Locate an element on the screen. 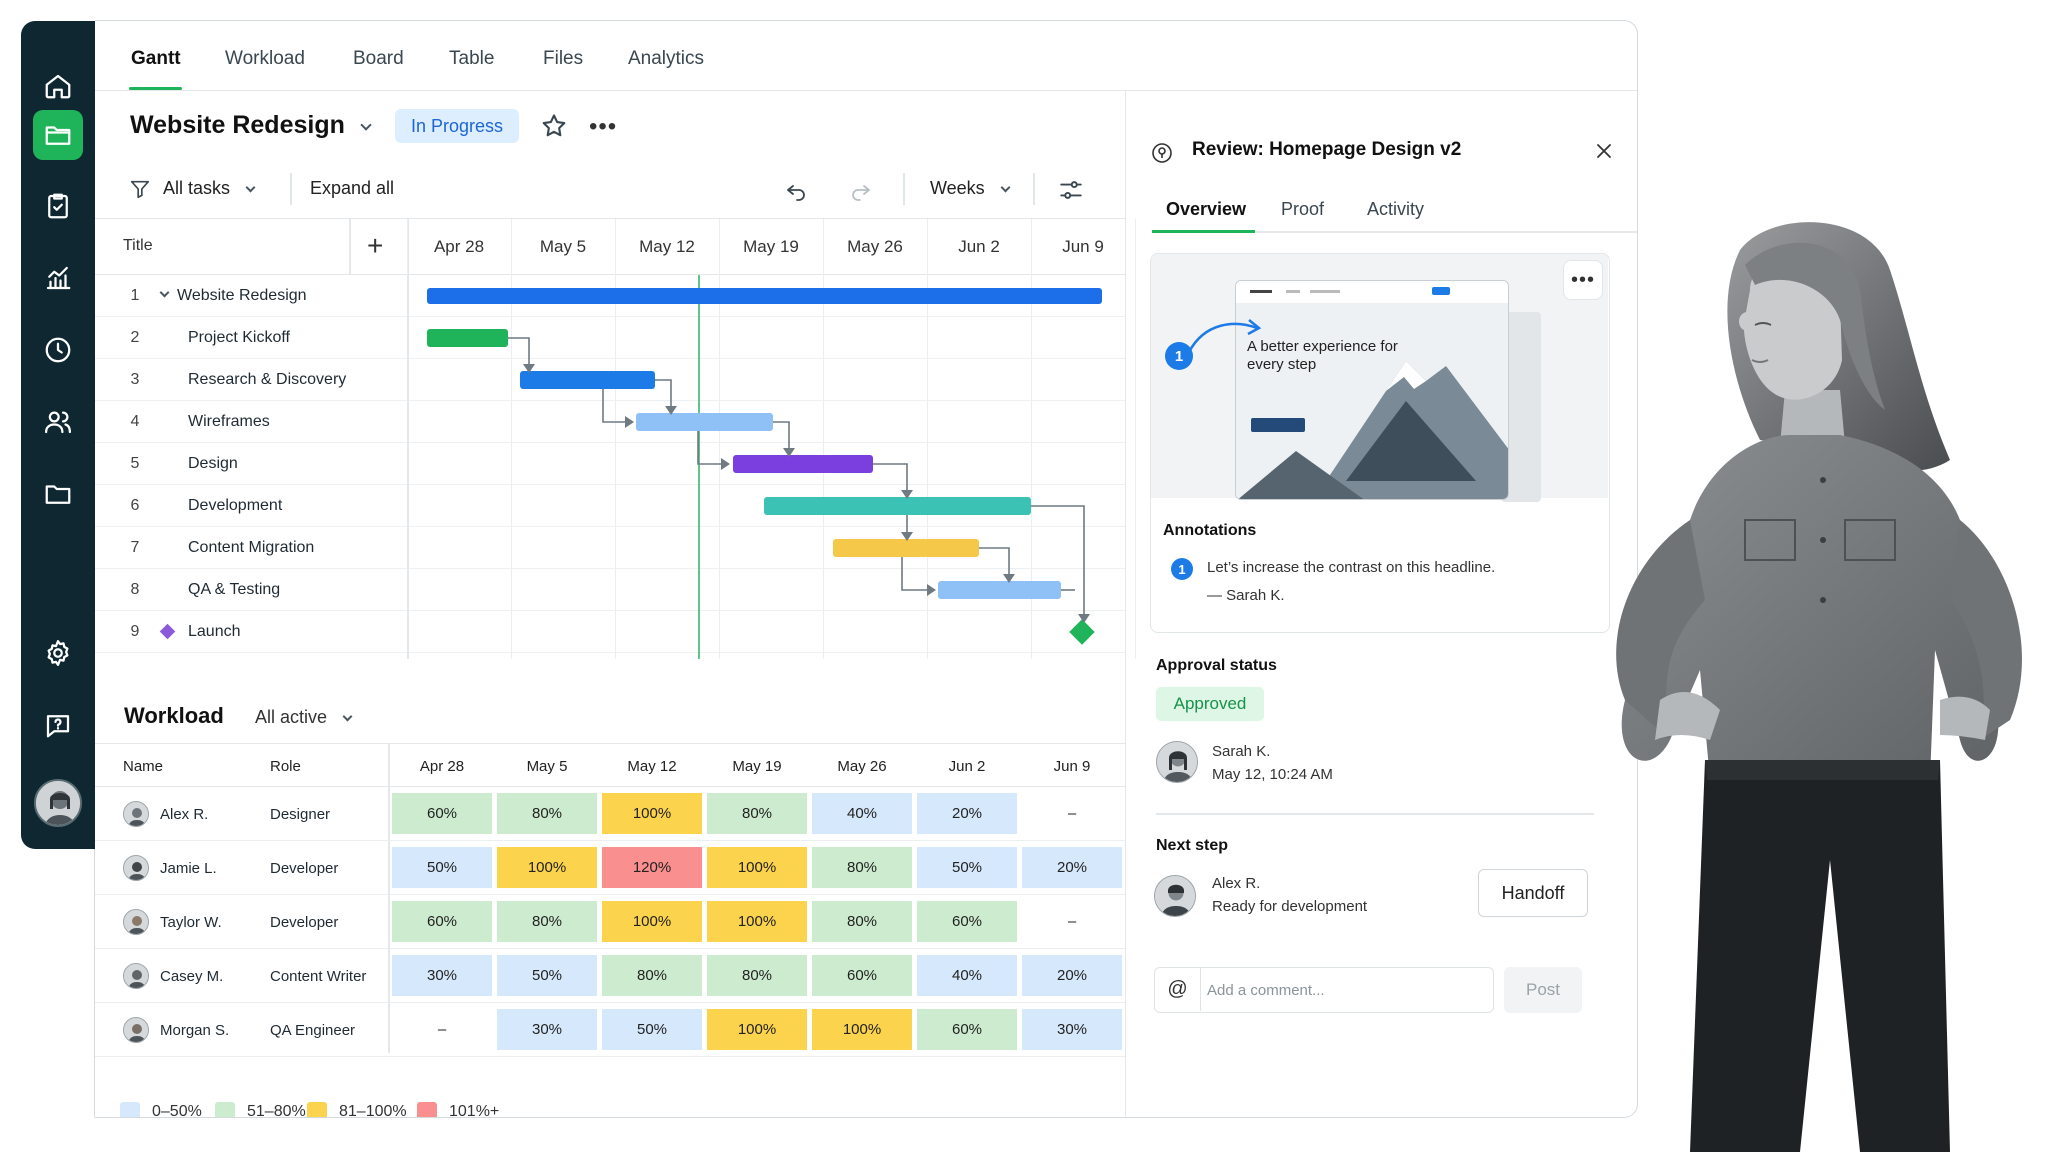  tab-gantt: Gantt is located at coordinates (156, 59).